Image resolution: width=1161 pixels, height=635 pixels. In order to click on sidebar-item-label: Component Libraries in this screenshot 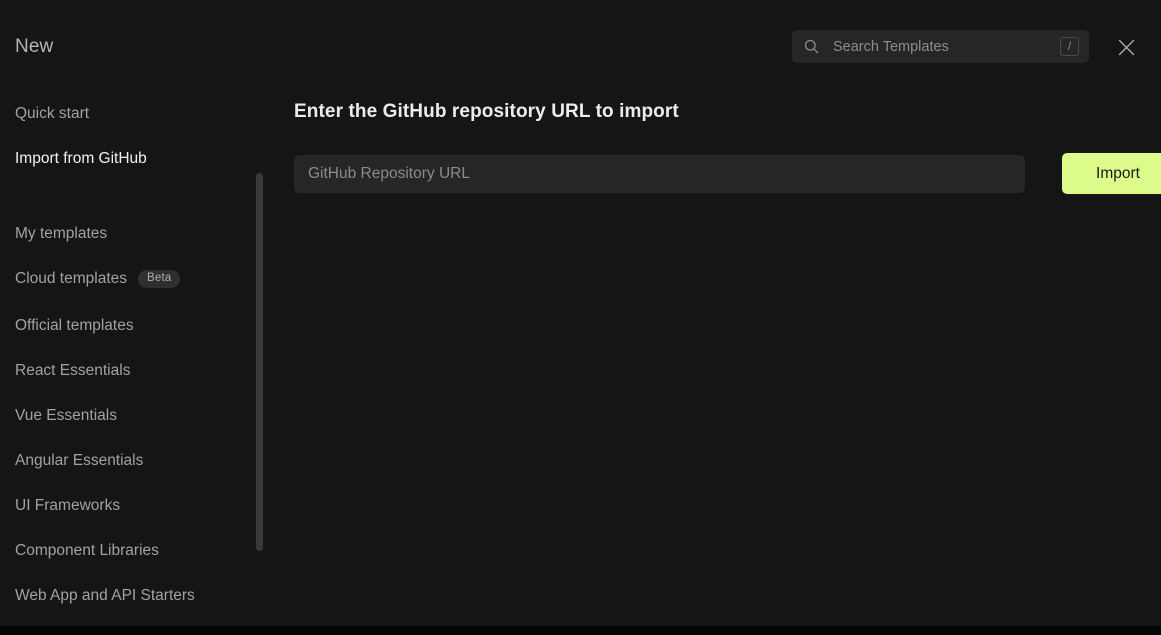, I will do `click(87, 550)`.